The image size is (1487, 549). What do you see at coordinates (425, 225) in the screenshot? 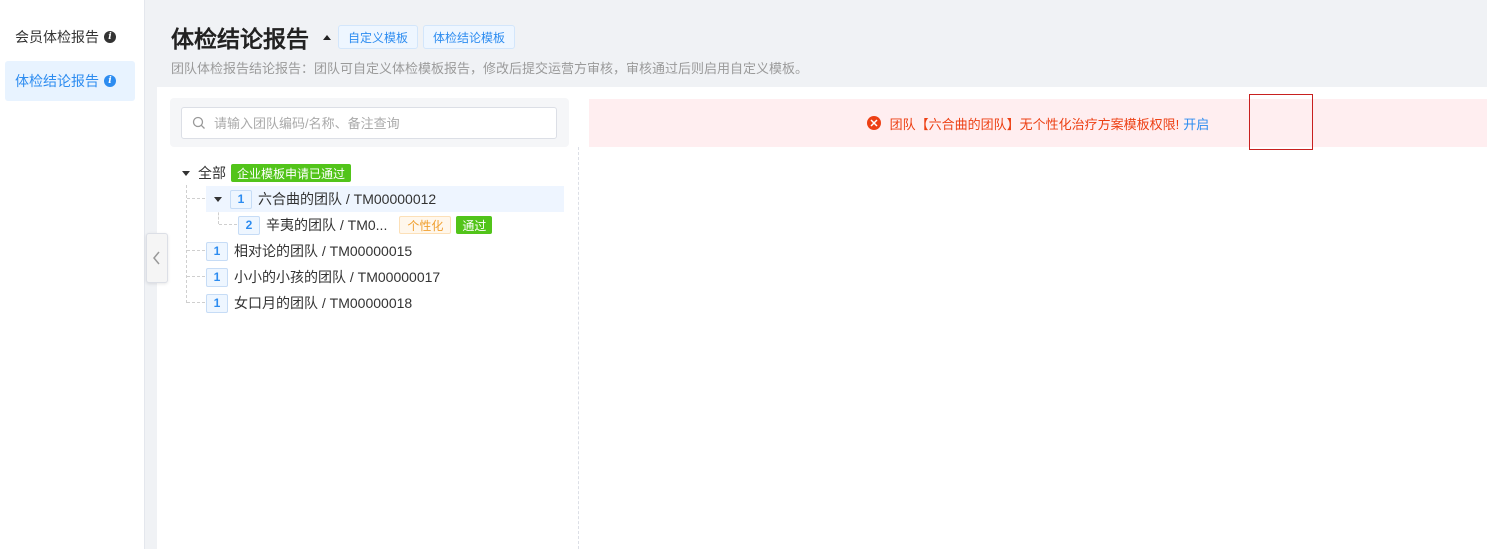
I see `personalized-tag: 个性化` at bounding box center [425, 225].